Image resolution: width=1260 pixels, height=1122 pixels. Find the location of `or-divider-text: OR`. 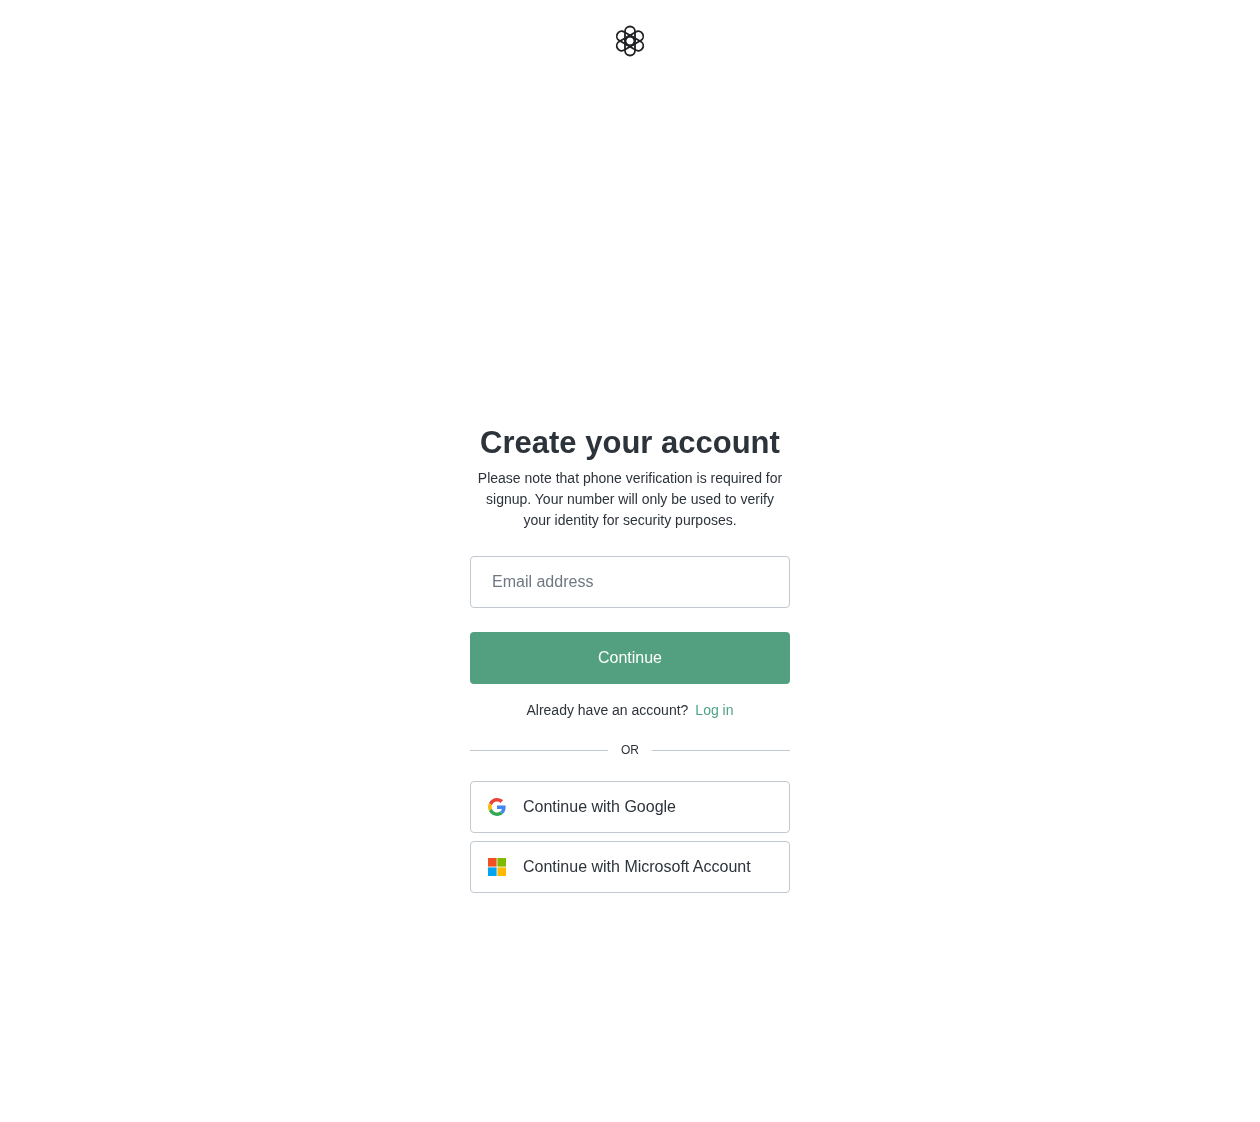

or-divider-text: OR is located at coordinates (630, 750).